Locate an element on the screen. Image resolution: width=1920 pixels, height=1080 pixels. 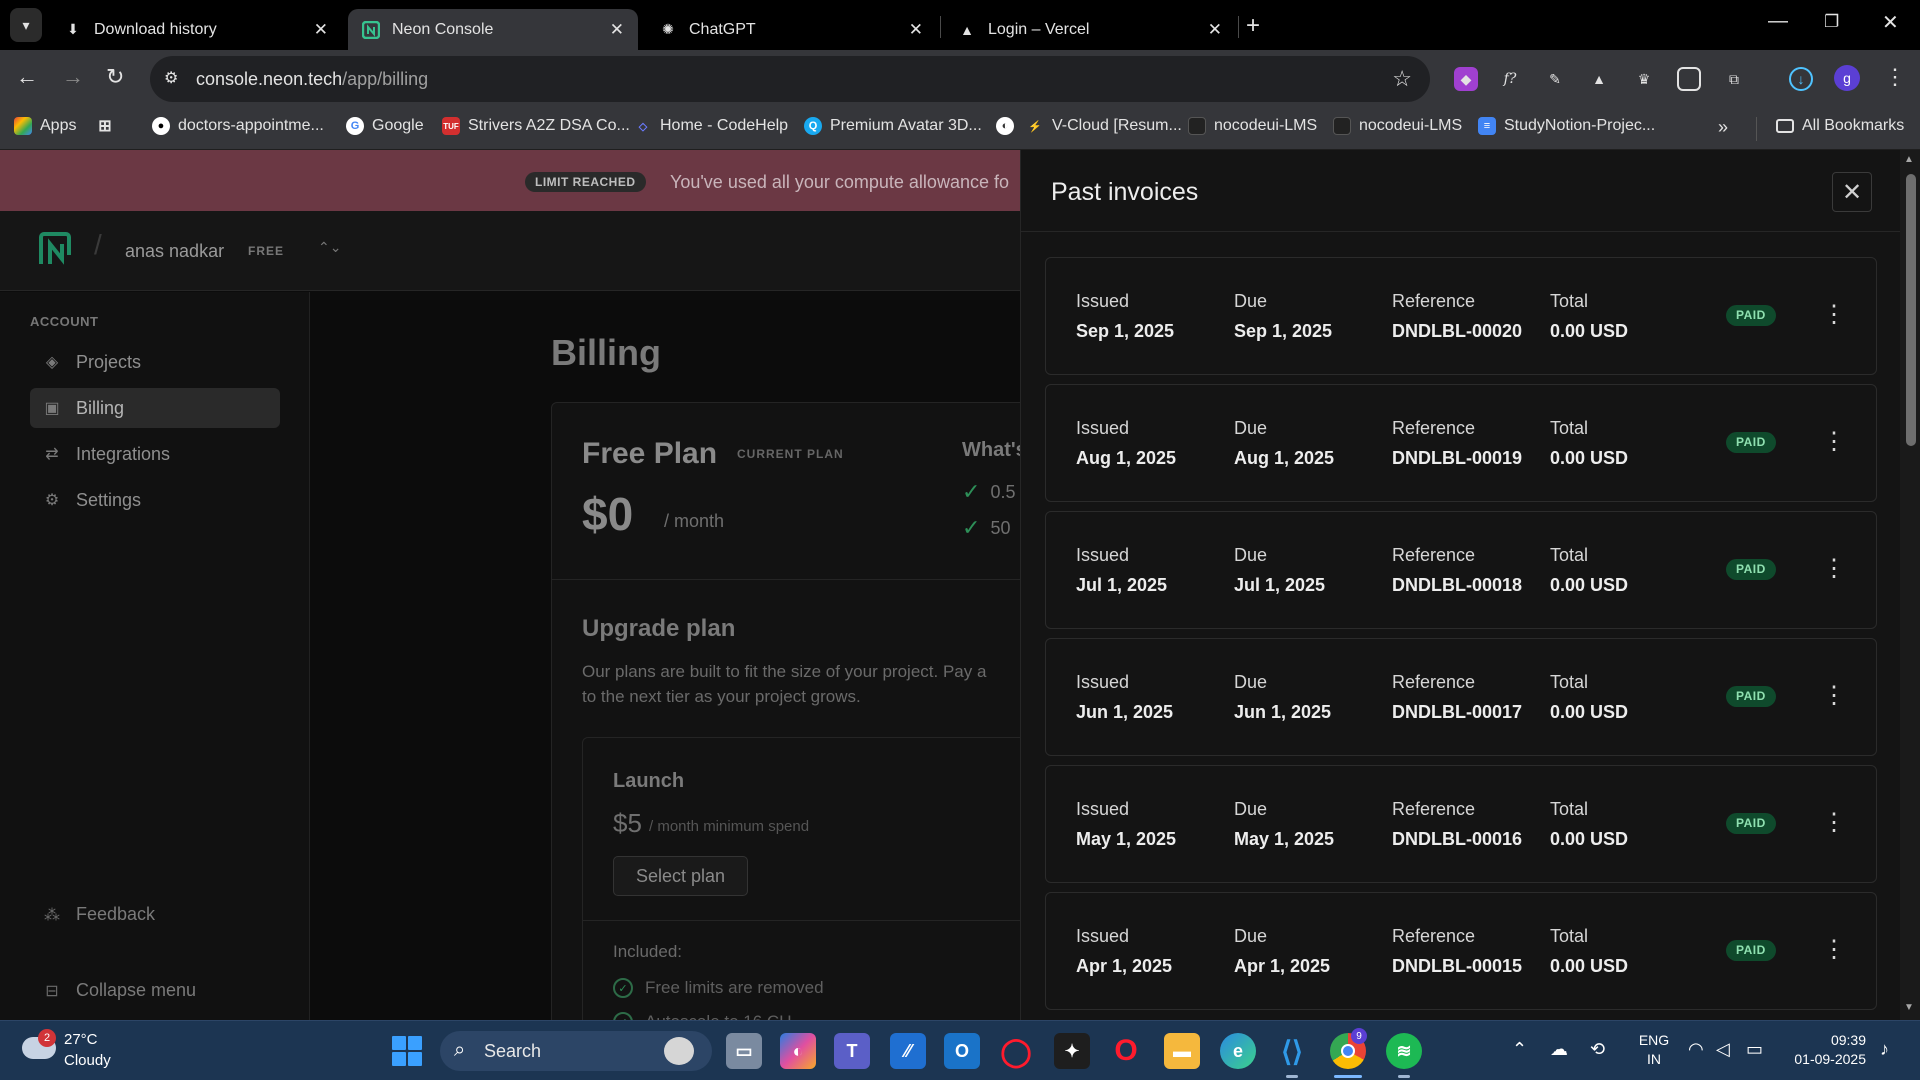
app-slash-icon: ⁄⁄ is located at coordinates (908, 1051).